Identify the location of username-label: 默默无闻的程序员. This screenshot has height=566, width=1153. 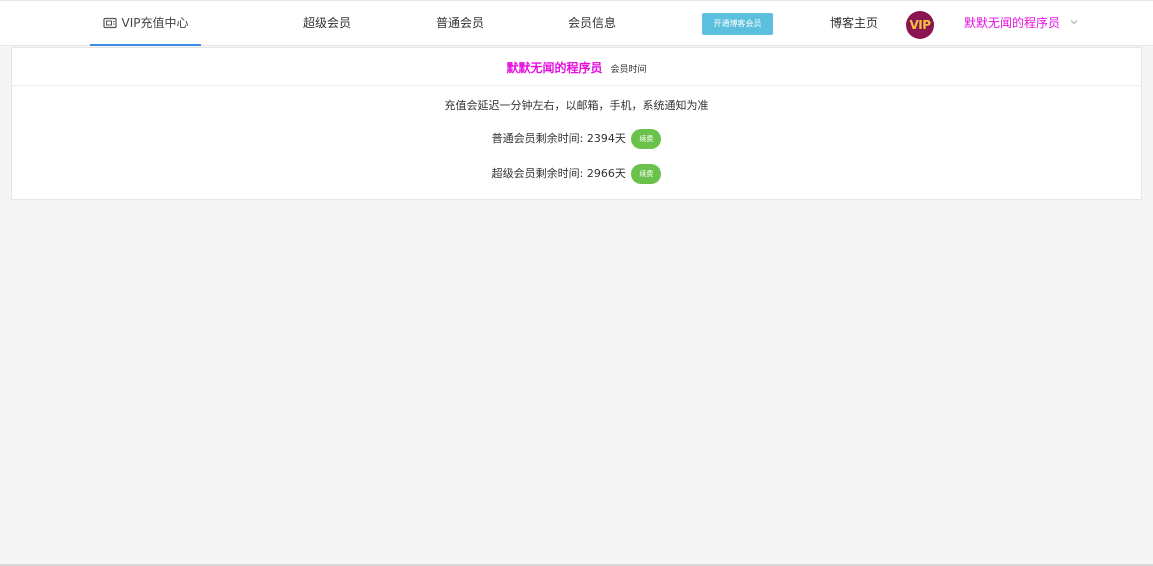
(1012, 23).